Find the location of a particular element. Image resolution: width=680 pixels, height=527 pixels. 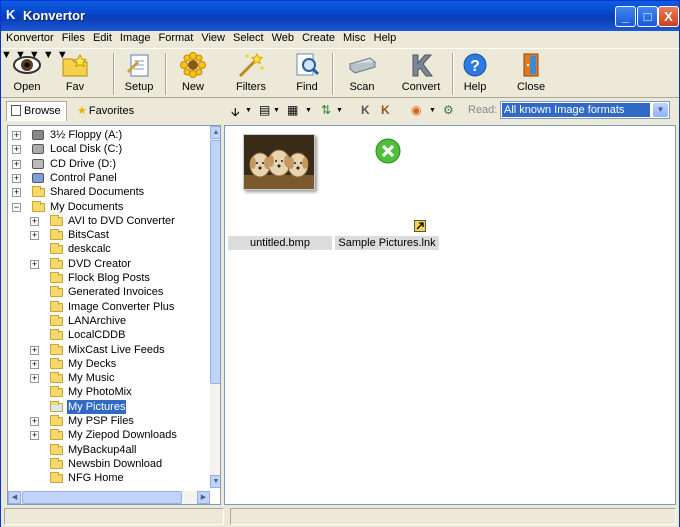

menu-help: Help is located at coordinates (384, 37).